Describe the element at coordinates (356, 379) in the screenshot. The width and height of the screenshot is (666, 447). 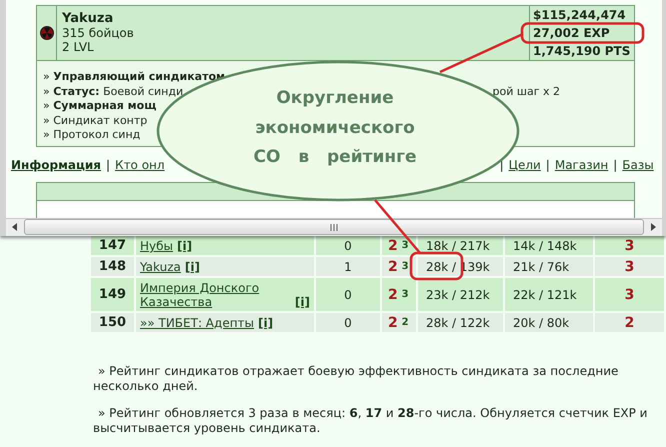
I see `note-paragraph: » Рейтинг синдикатов отражает боевую эффективность синдиката за последние несколько дней.` at that location.